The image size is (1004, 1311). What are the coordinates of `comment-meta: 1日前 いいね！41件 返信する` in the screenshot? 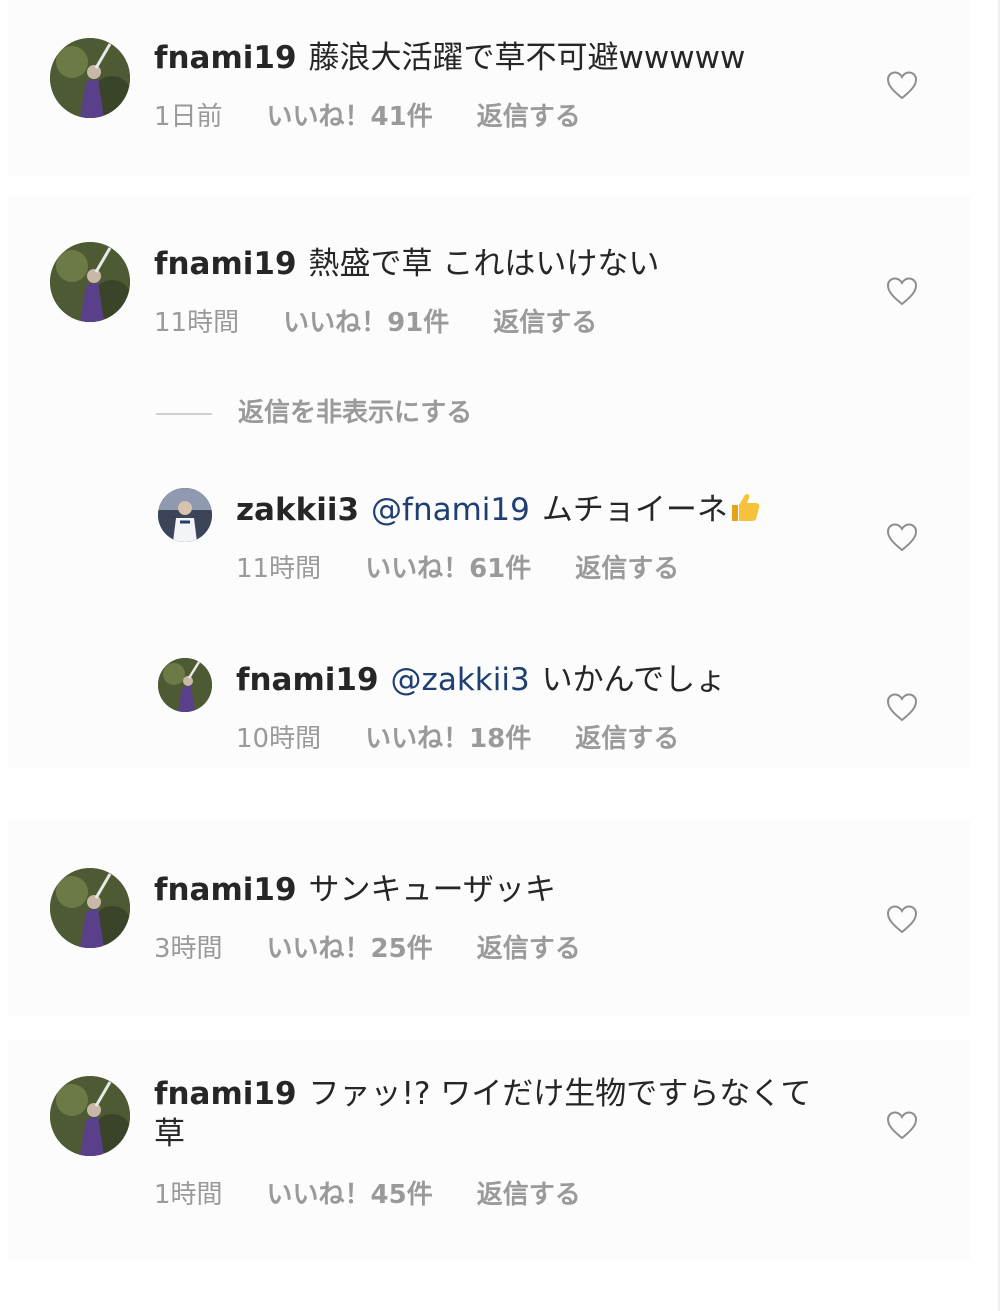 It's located at (367, 117).